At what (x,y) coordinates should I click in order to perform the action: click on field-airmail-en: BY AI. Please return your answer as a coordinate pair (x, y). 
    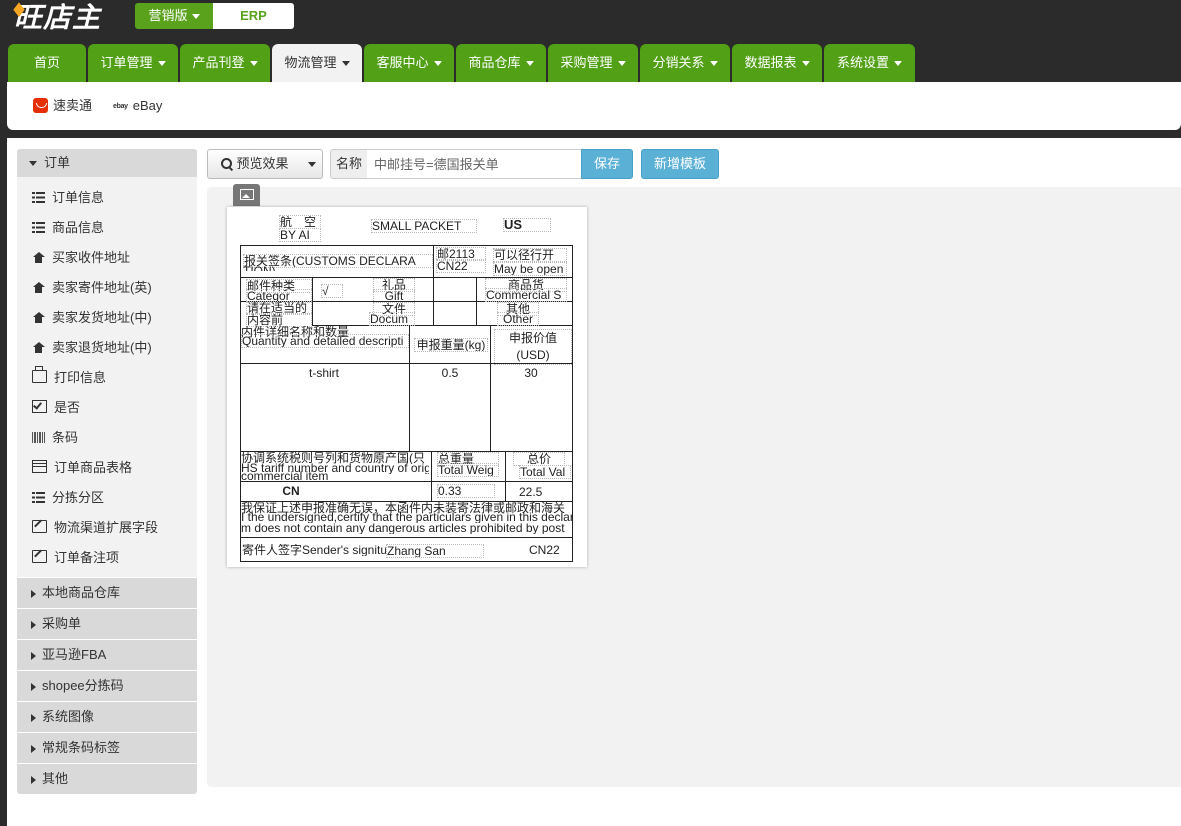
    Looking at the image, I should click on (300, 235).